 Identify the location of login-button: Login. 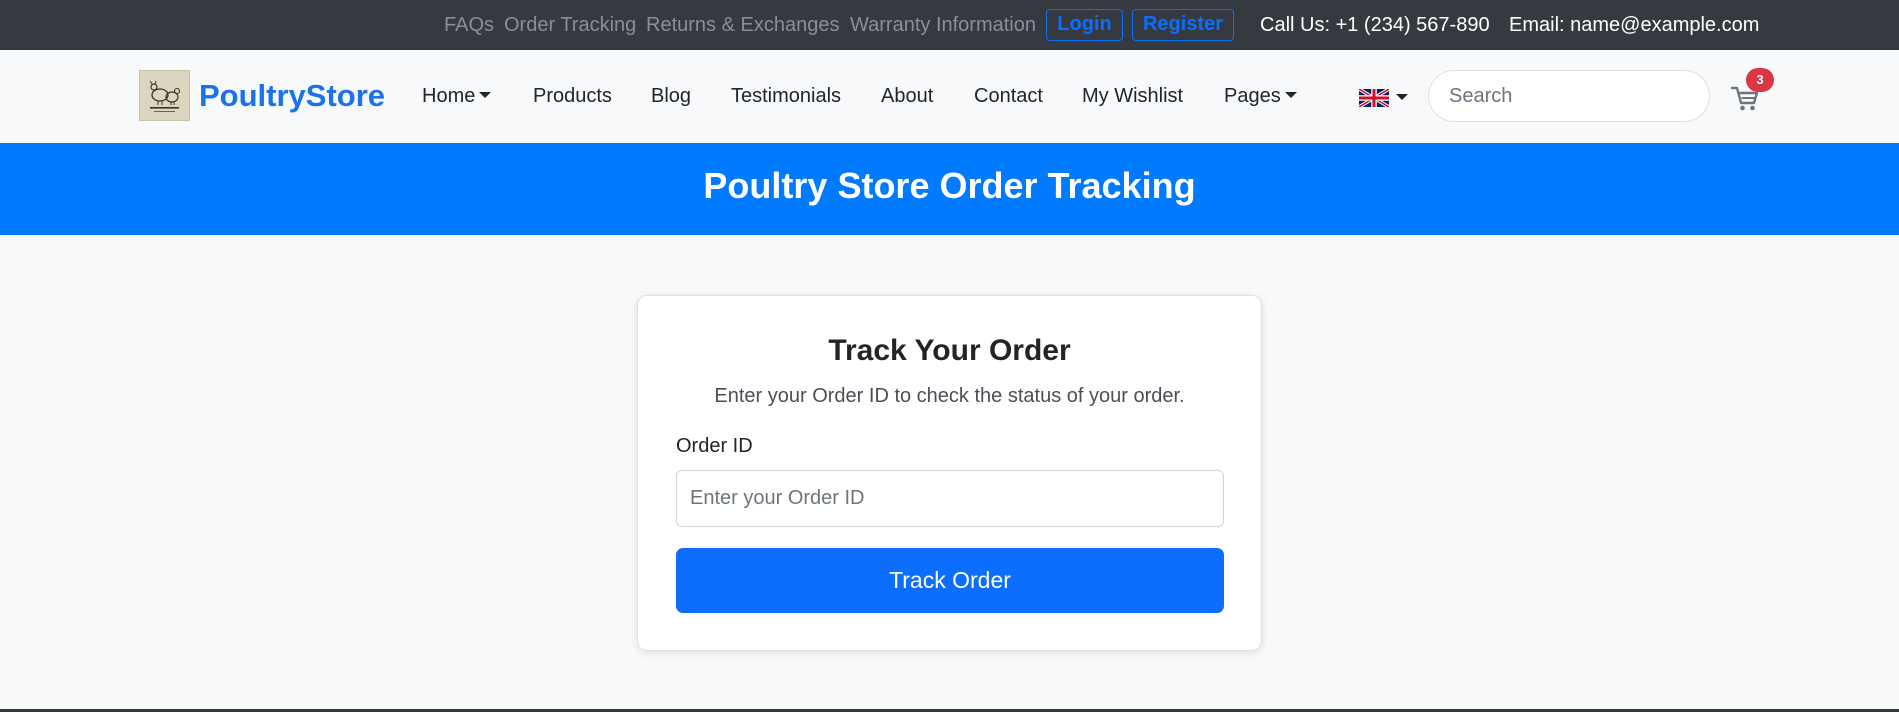
(1084, 25).